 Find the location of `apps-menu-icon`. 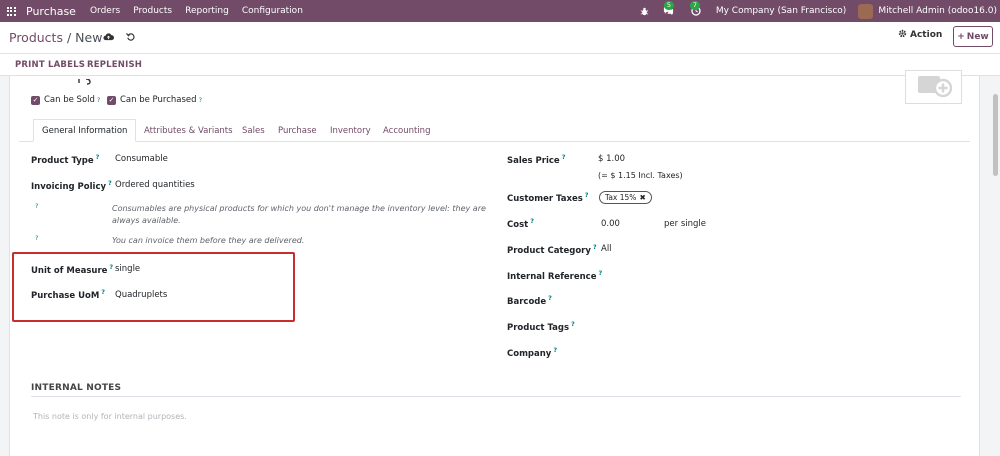

apps-menu-icon is located at coordinates (11, 11).